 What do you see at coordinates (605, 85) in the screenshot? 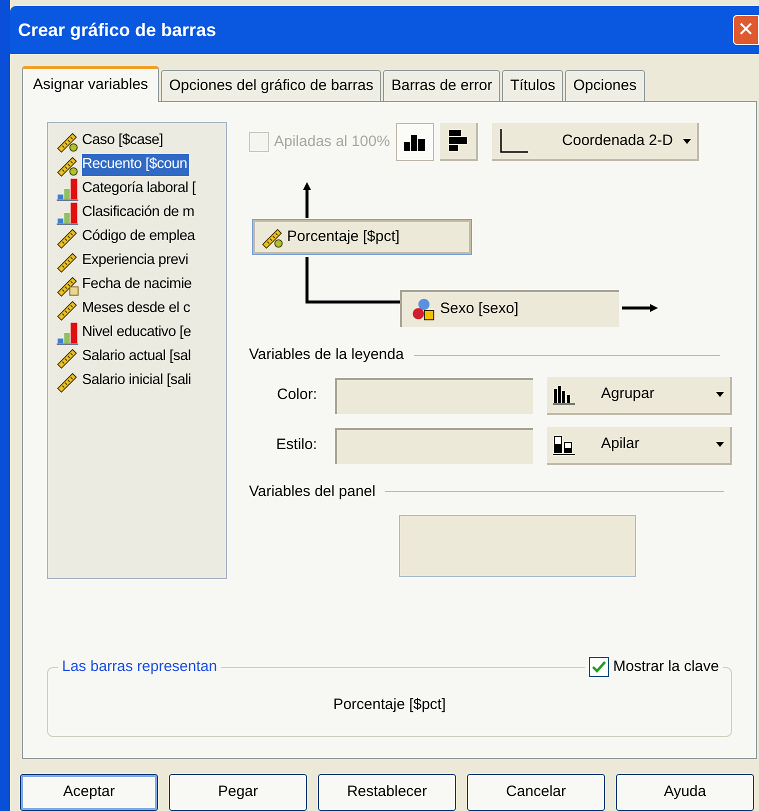
I see `tab: Opciones` at bounding box center [605, 85].